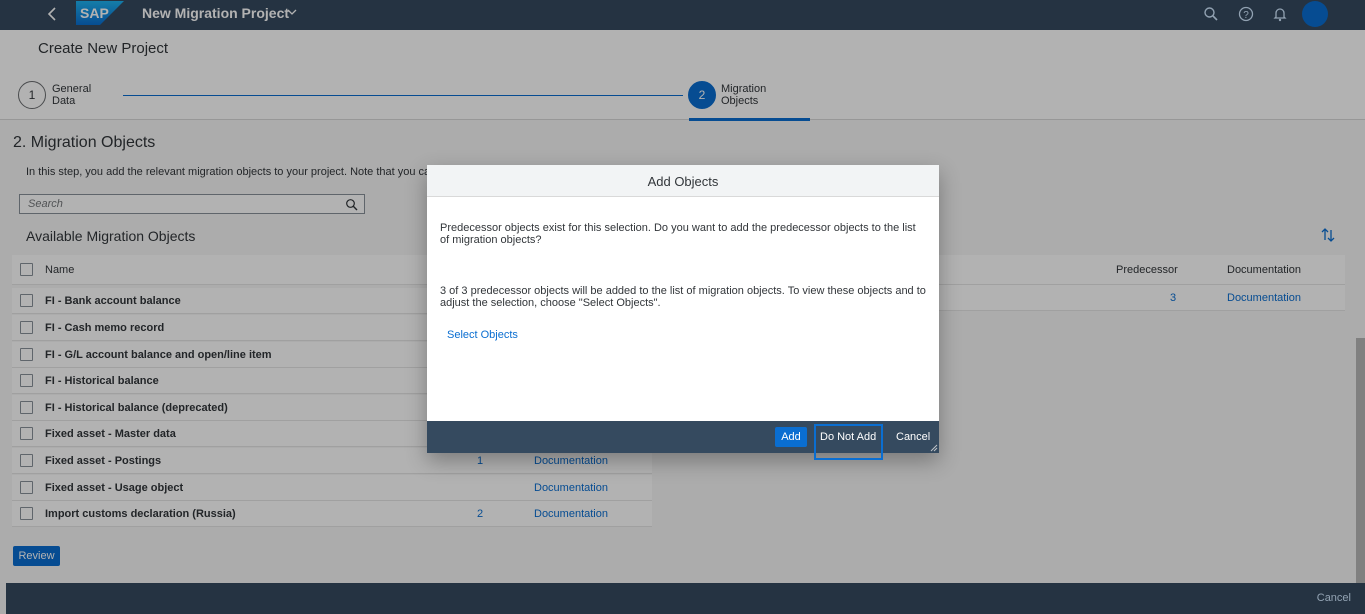 The image size is (1365, 614). I want to click on select-objects-link: Select Objects, so click(482, 335).